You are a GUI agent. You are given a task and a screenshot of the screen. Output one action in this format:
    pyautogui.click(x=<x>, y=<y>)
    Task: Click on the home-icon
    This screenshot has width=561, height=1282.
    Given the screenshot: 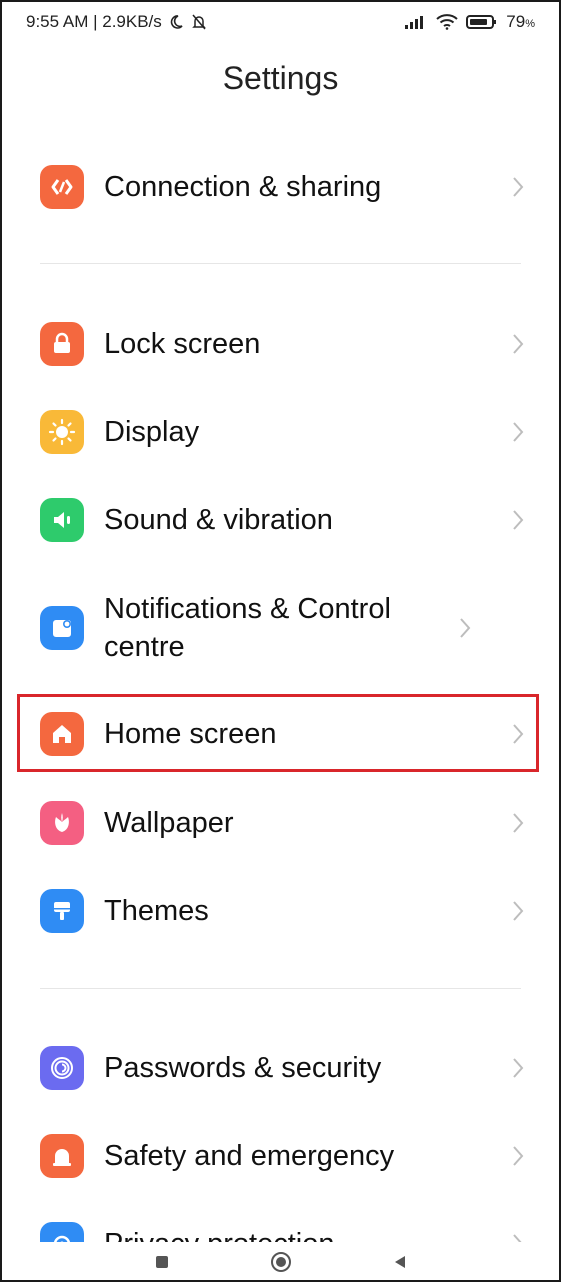 What is the action you would take?
    pyautogui.click(x=62, y=734)
    